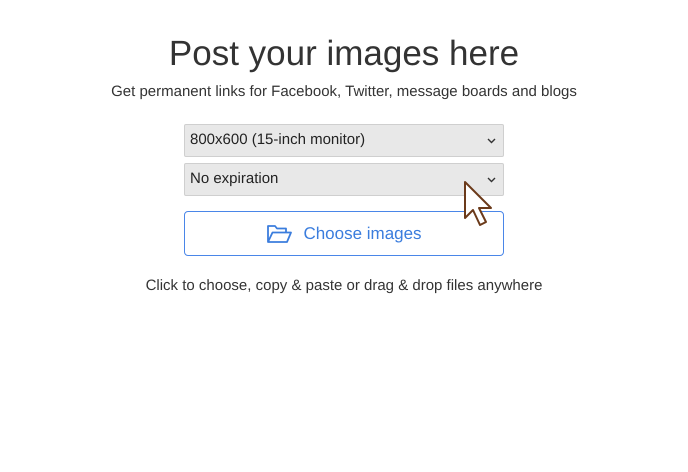 This screenshot has height=472, width=688. I want to click on choose-images-button: Choose images, so click(344, 233).